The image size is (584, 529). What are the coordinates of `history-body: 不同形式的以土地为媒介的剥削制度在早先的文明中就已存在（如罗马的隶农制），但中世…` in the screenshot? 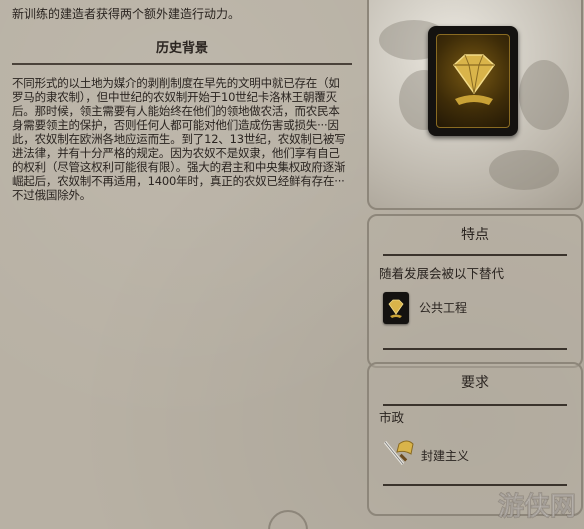 It's located at (179, 139).